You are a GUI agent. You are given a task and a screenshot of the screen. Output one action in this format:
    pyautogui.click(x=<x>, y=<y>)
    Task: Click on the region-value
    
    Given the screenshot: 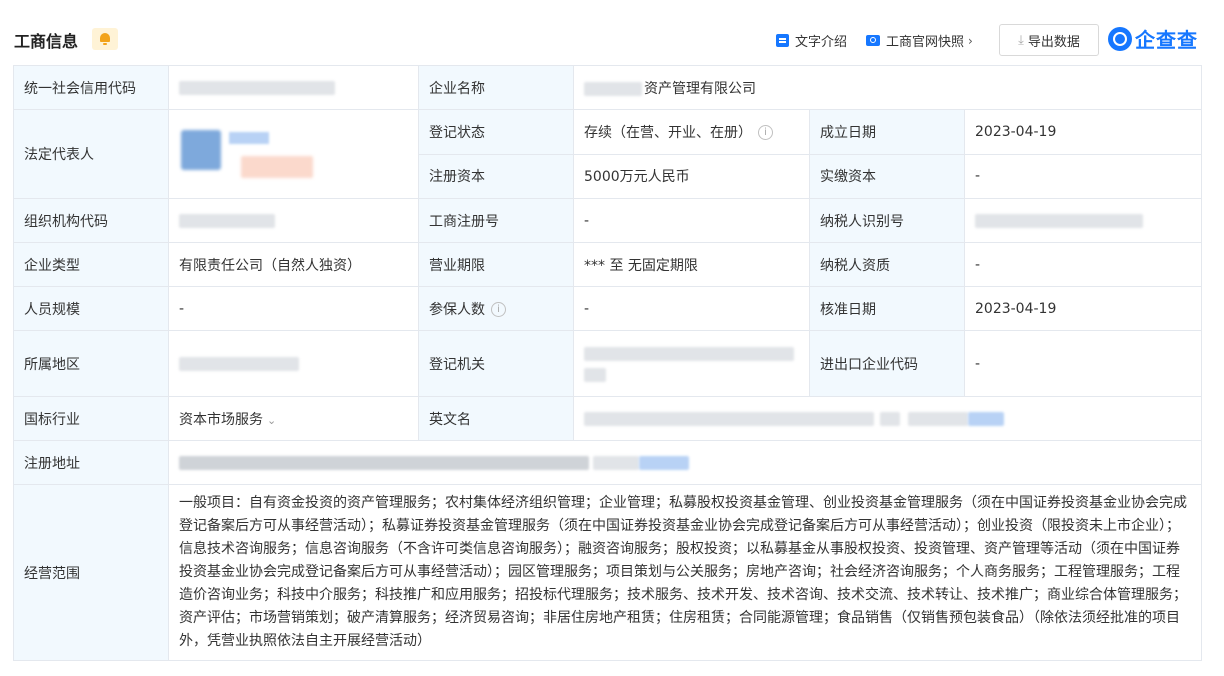 What is the action you would take?
    pyautogui.click(x=293, y=363)
    